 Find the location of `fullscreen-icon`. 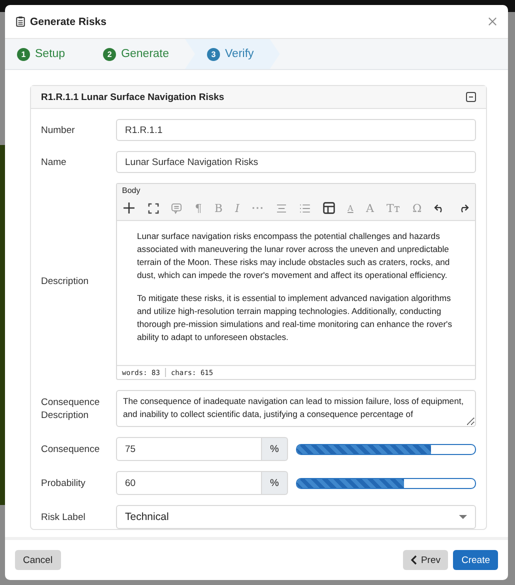

fullscreen-icon is located at coordinates (153, 208).